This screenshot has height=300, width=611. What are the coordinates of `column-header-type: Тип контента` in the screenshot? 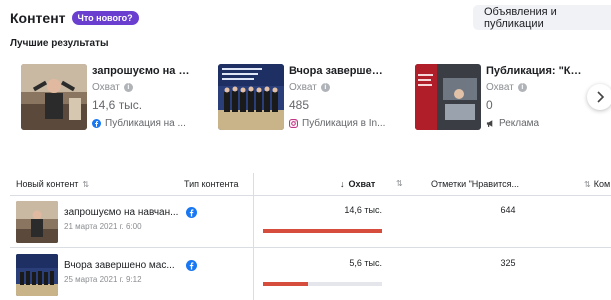 It's located at (211, 184).